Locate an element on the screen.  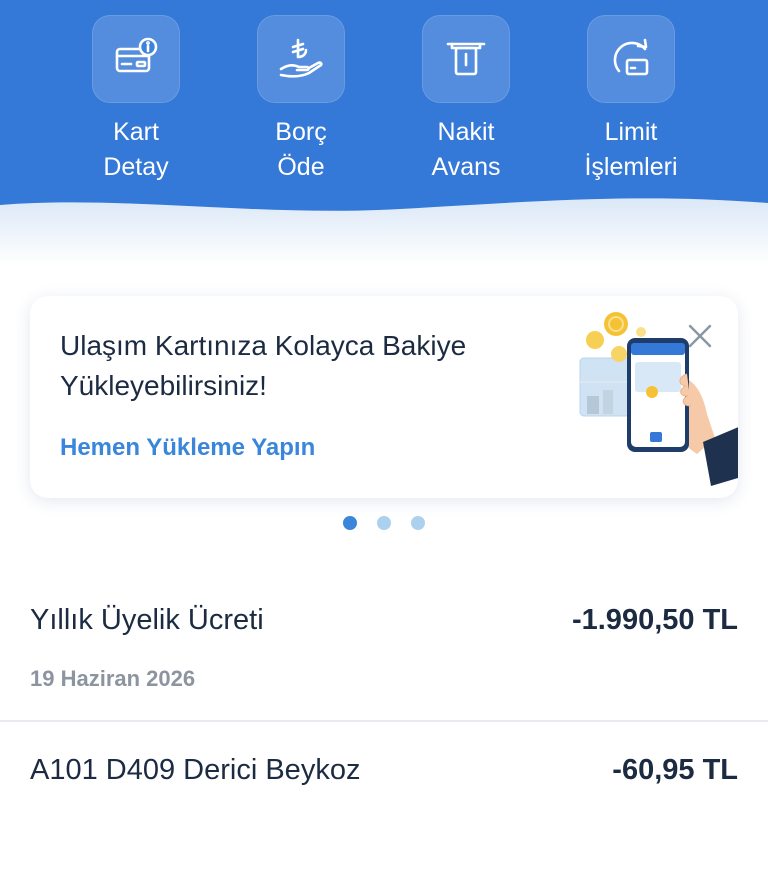
transaction-amount: -60,95 TL is located at coordinates (675, 770).